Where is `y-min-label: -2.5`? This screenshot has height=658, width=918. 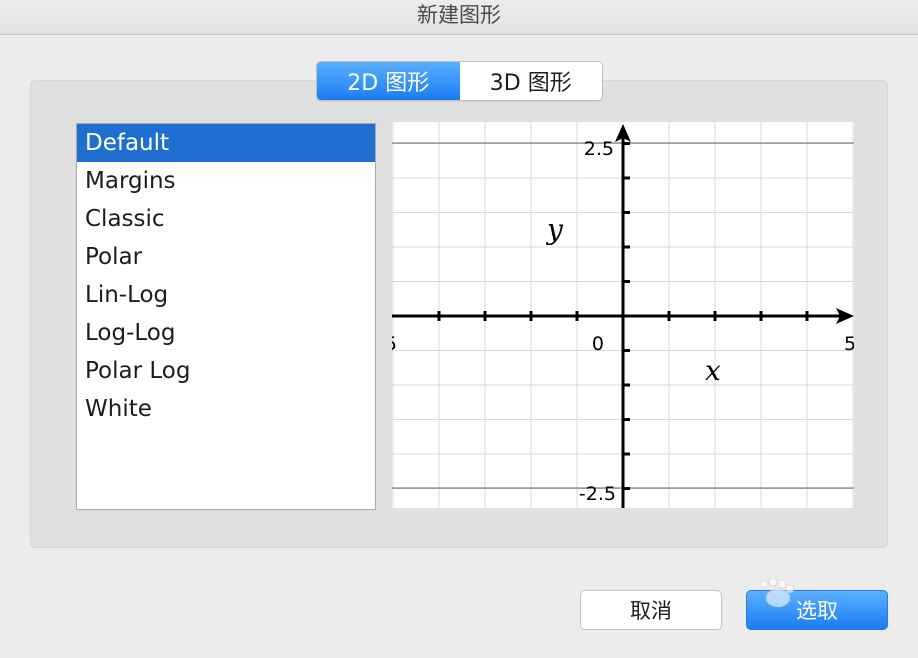 y-min-label: -2.5 is located at coordinates (597, 494).